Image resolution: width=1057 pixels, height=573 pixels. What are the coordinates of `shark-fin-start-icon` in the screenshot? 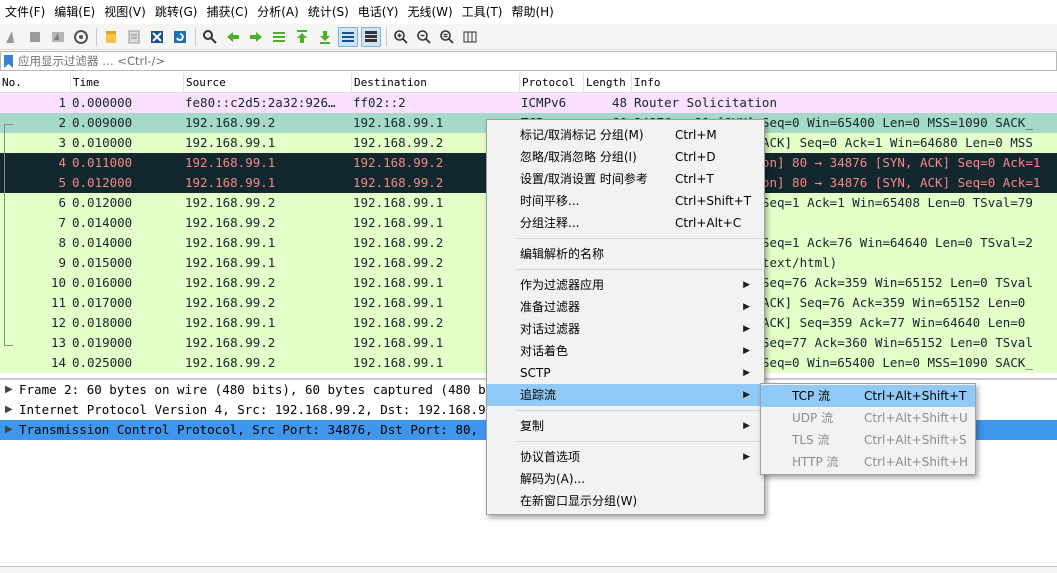 It's located at (12, 37).